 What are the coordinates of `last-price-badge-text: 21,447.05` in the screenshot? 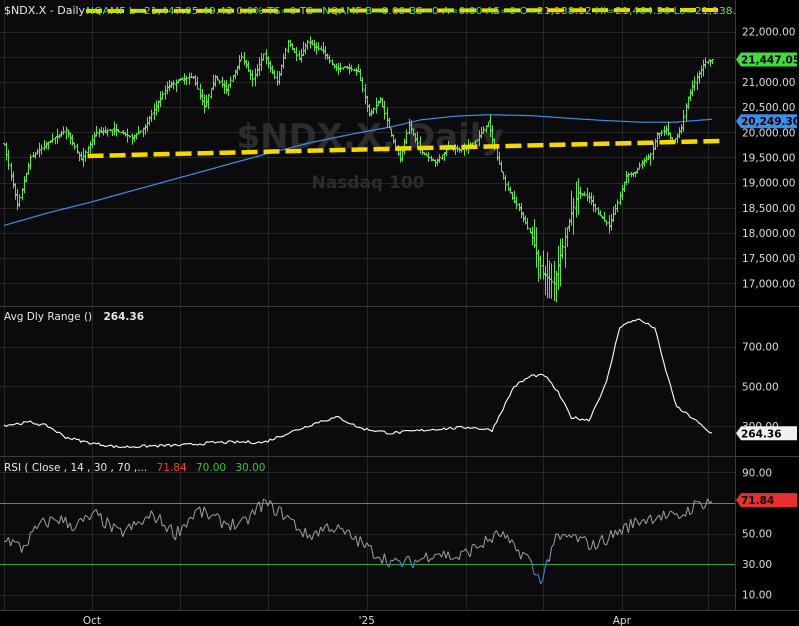 It's located at (770, 60).